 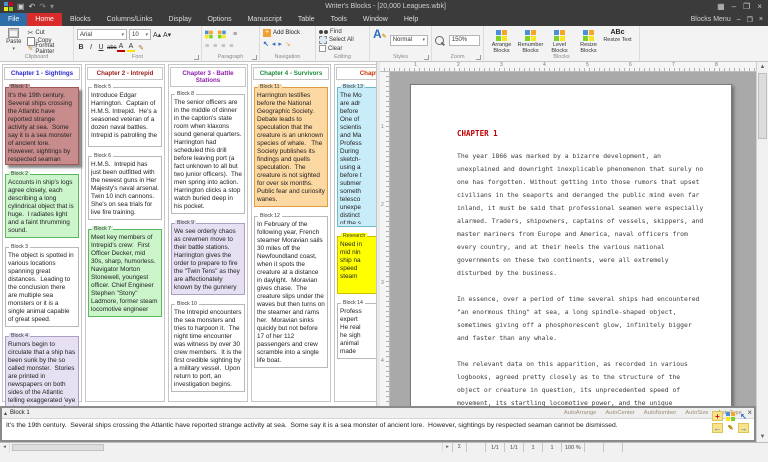 What do you see at coordinates (336, 32) in the screenshot?
I see `find-button: Find` at bounding box center [336, 32].